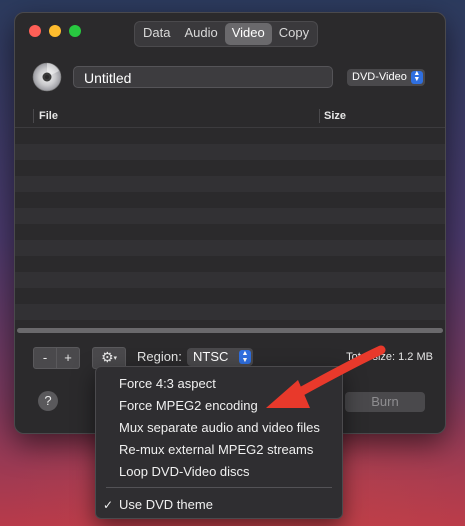 Image resolution: width=465 pixels, height=526 pixels. What do you see at coordinates (219, 472) in the screenshot?
I see `menu-item-loop-dvd-video: Loop DVD-Video discs` at bounding box center [219, 472].